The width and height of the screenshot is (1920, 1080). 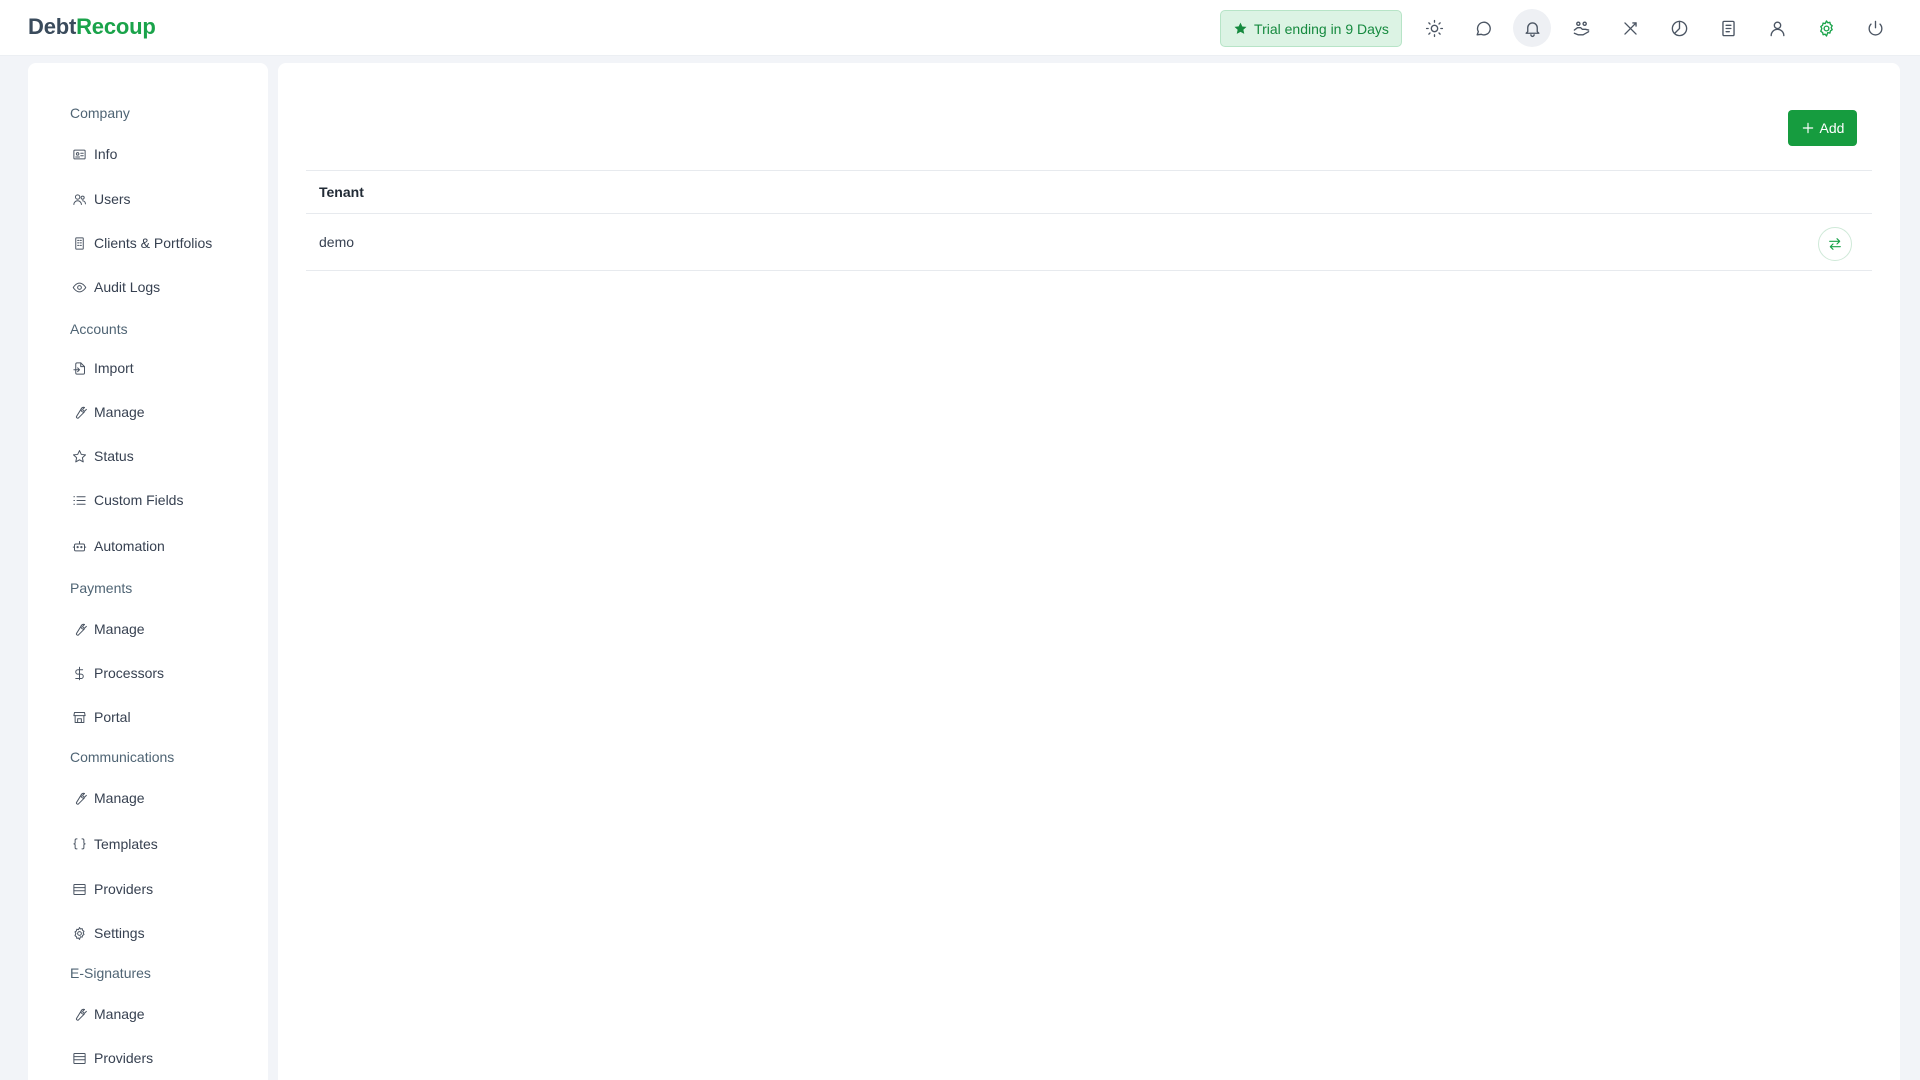 What do you see at coordinates (112, 717) in the screenshot?
I see `sidebar-item-label: Portal` at bounding box center [112, 717].